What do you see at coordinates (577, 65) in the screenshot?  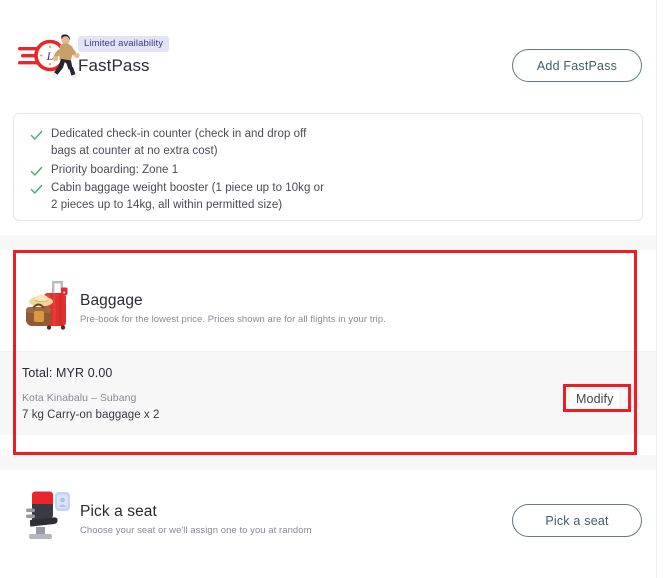 I see `add-fastpass-button: Add FastPass` at bounding box center [577, 65].